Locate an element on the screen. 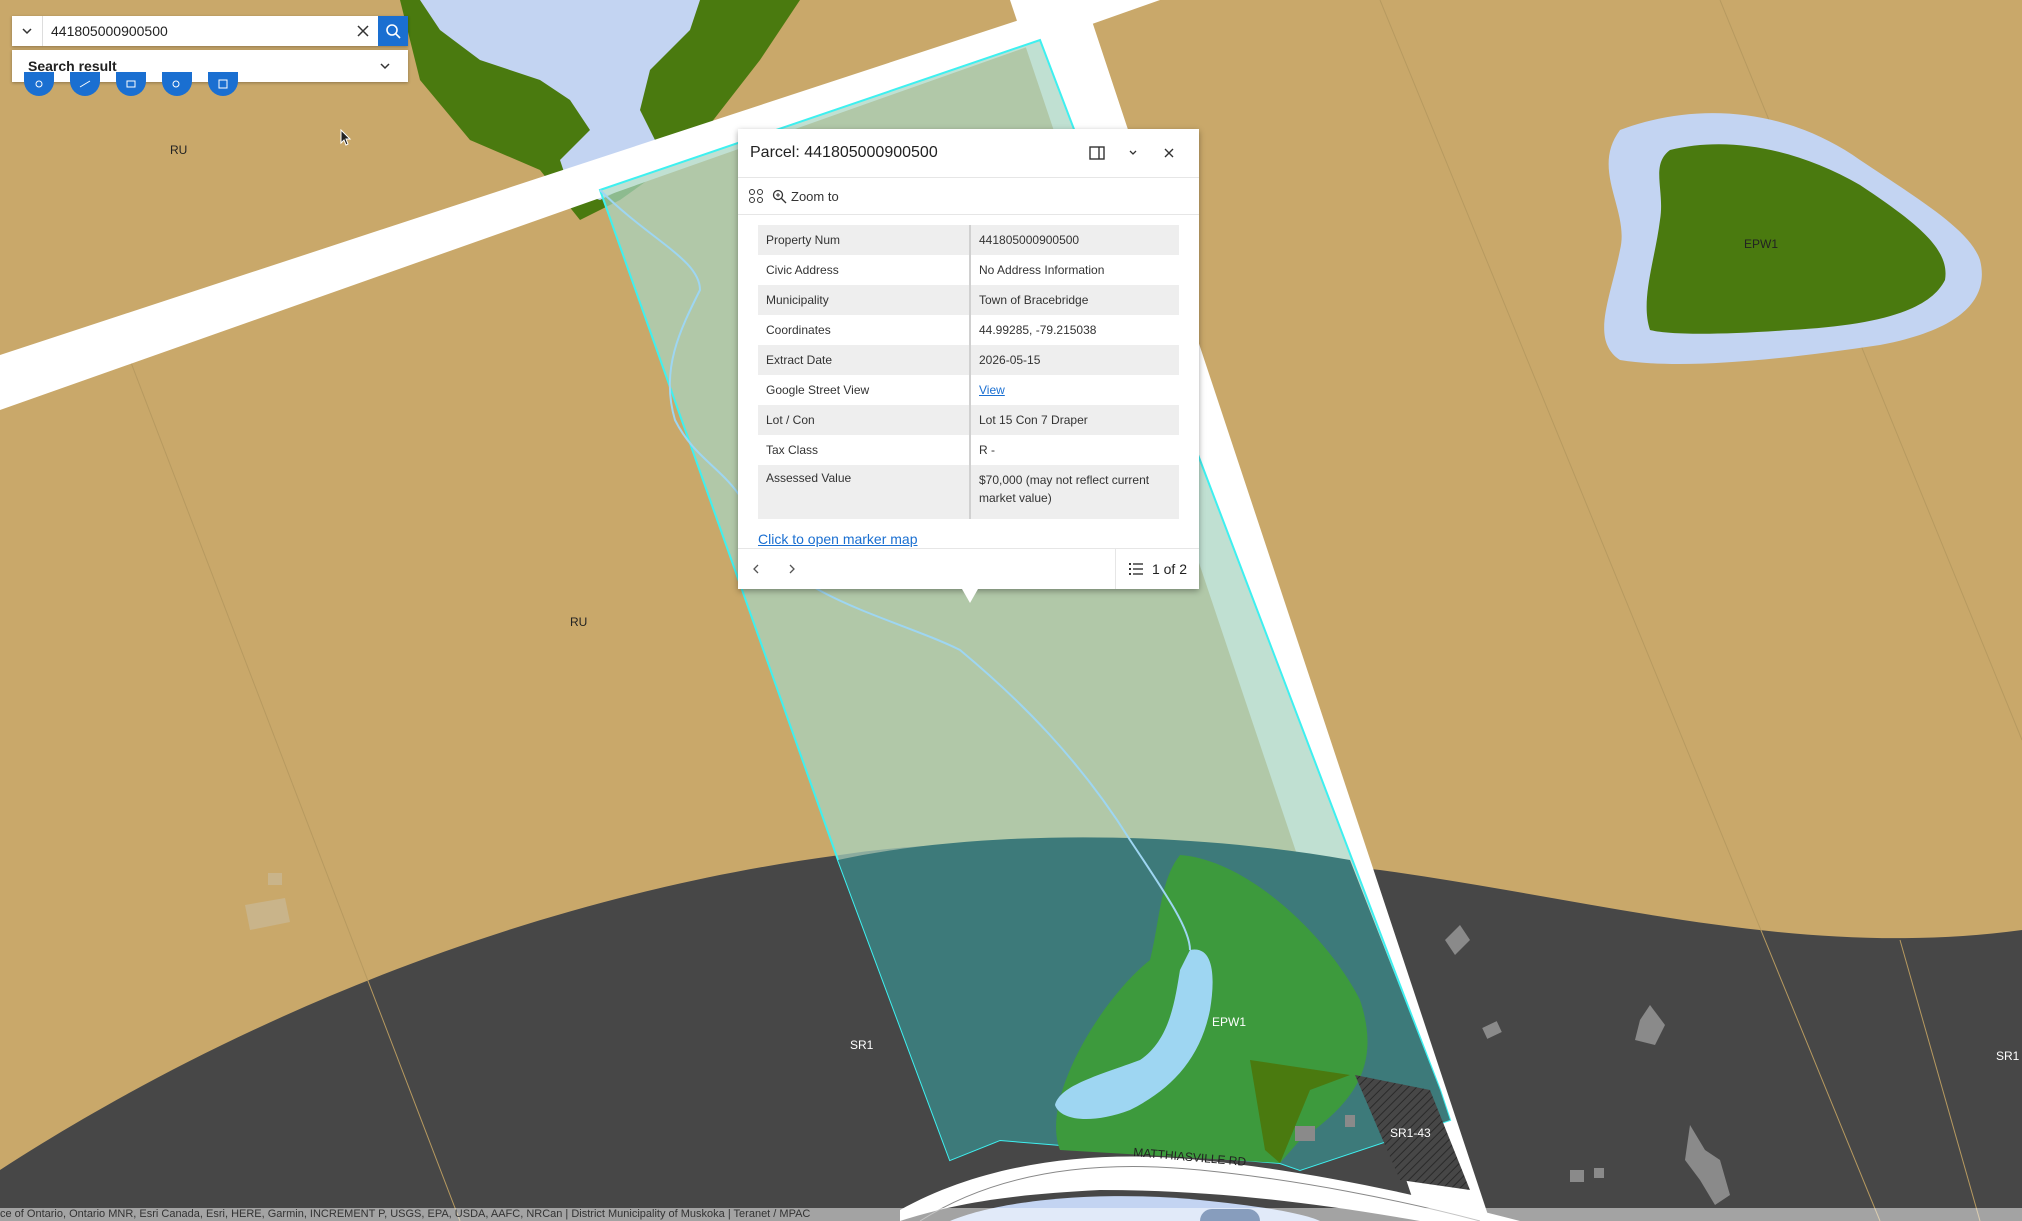 The height and width of the screenshot is (1221, 2022). table-row: Coordinates 44.99285, -79.215038 is located at coordinates (968, 330).